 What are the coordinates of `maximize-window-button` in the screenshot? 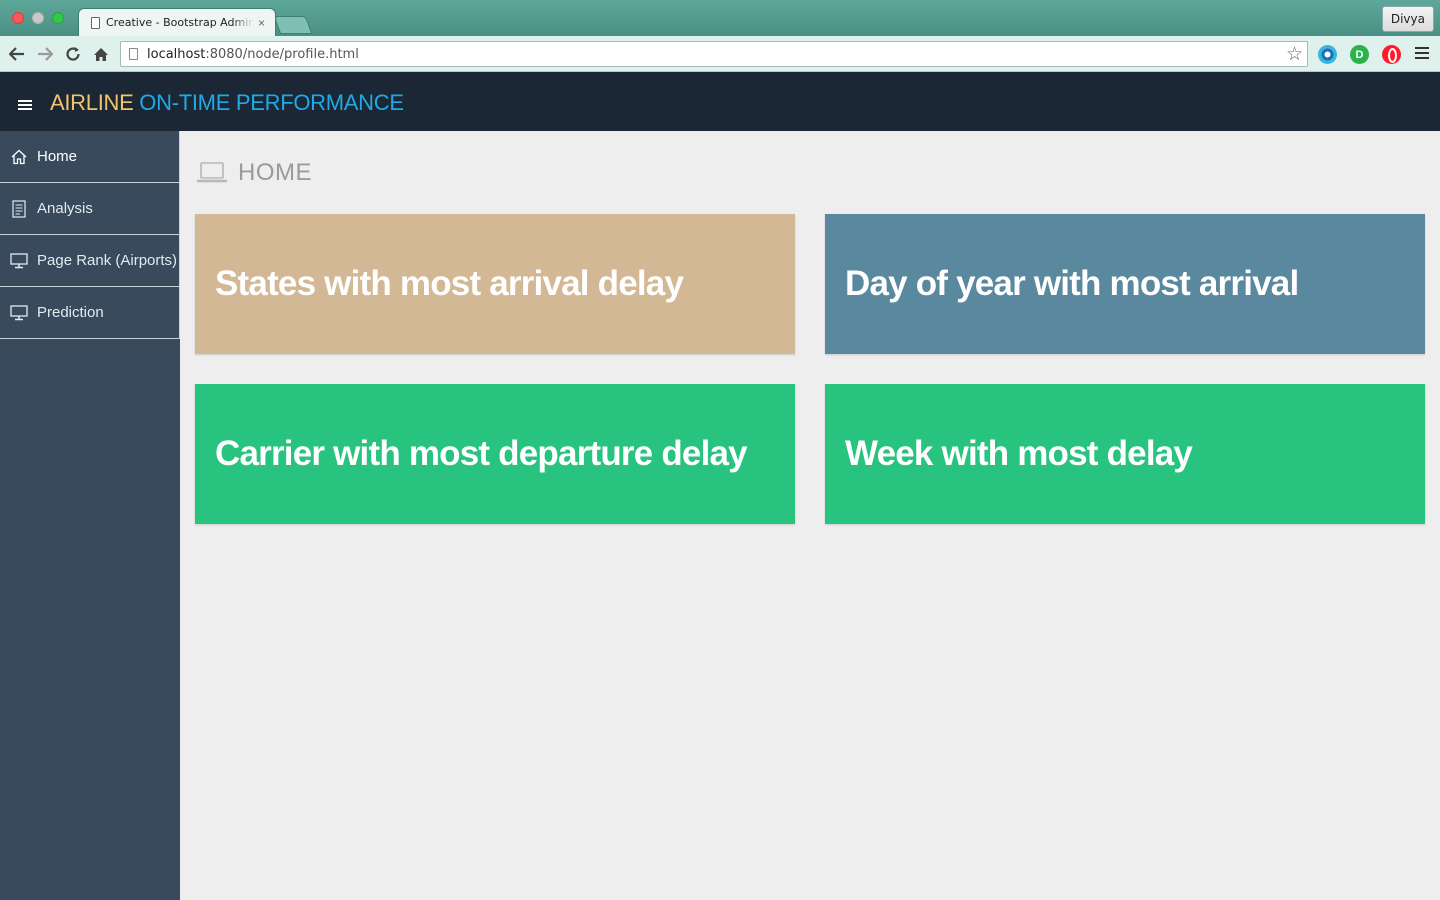 It's located at (58, 18).